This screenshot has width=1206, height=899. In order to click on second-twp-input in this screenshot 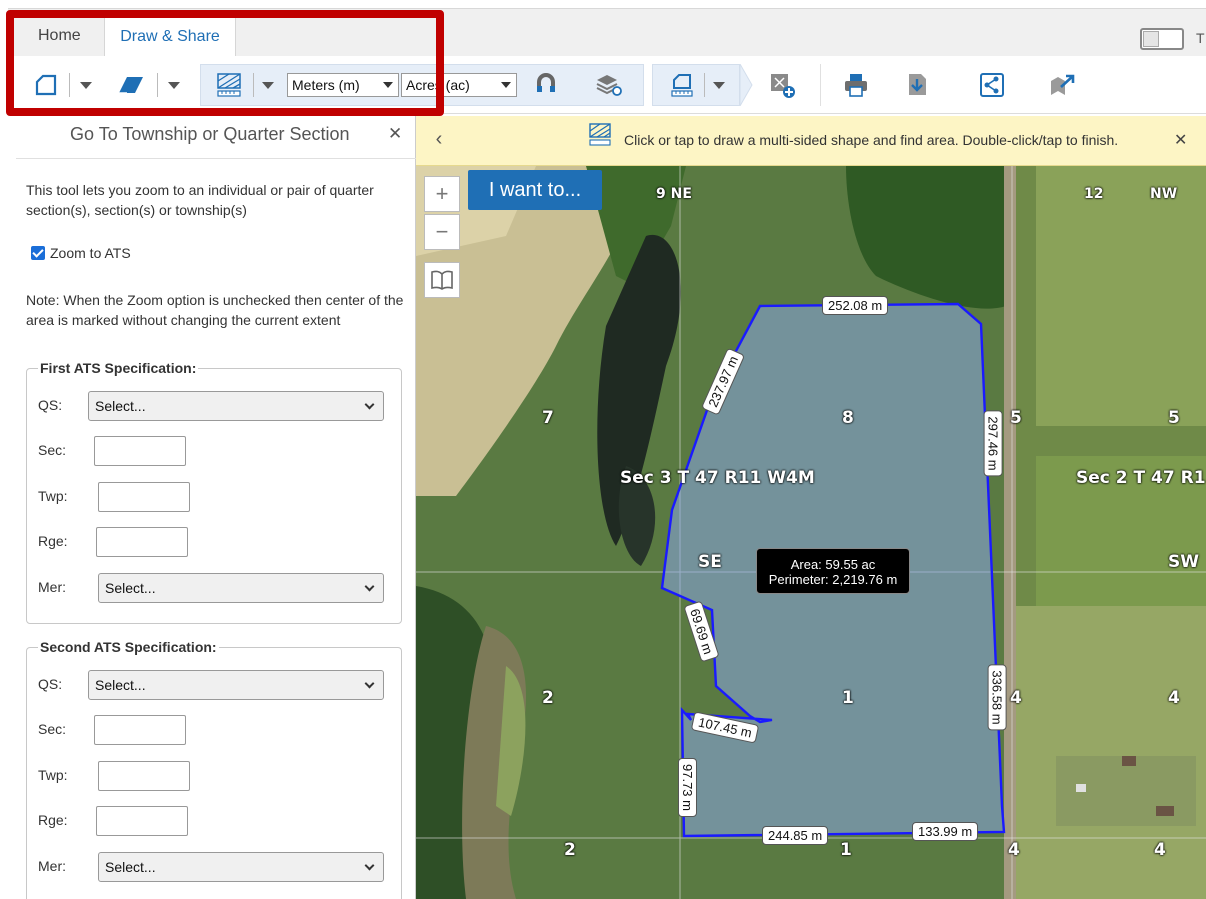, I will do `click(144, 776)`.